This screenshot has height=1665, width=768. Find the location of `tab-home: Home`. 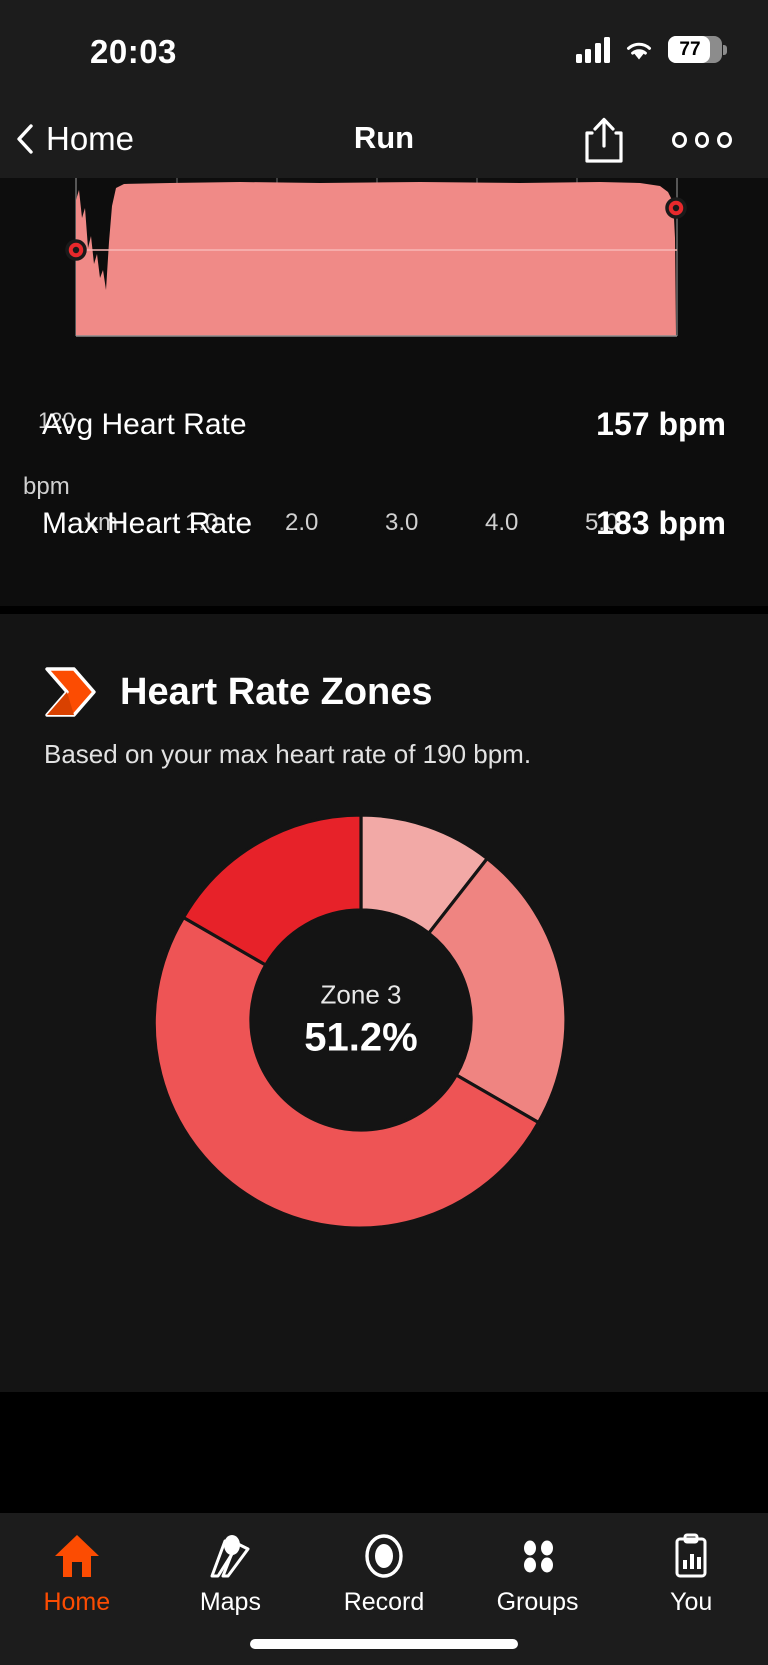

tab-home: Home is located at coordinates (77, 1589).